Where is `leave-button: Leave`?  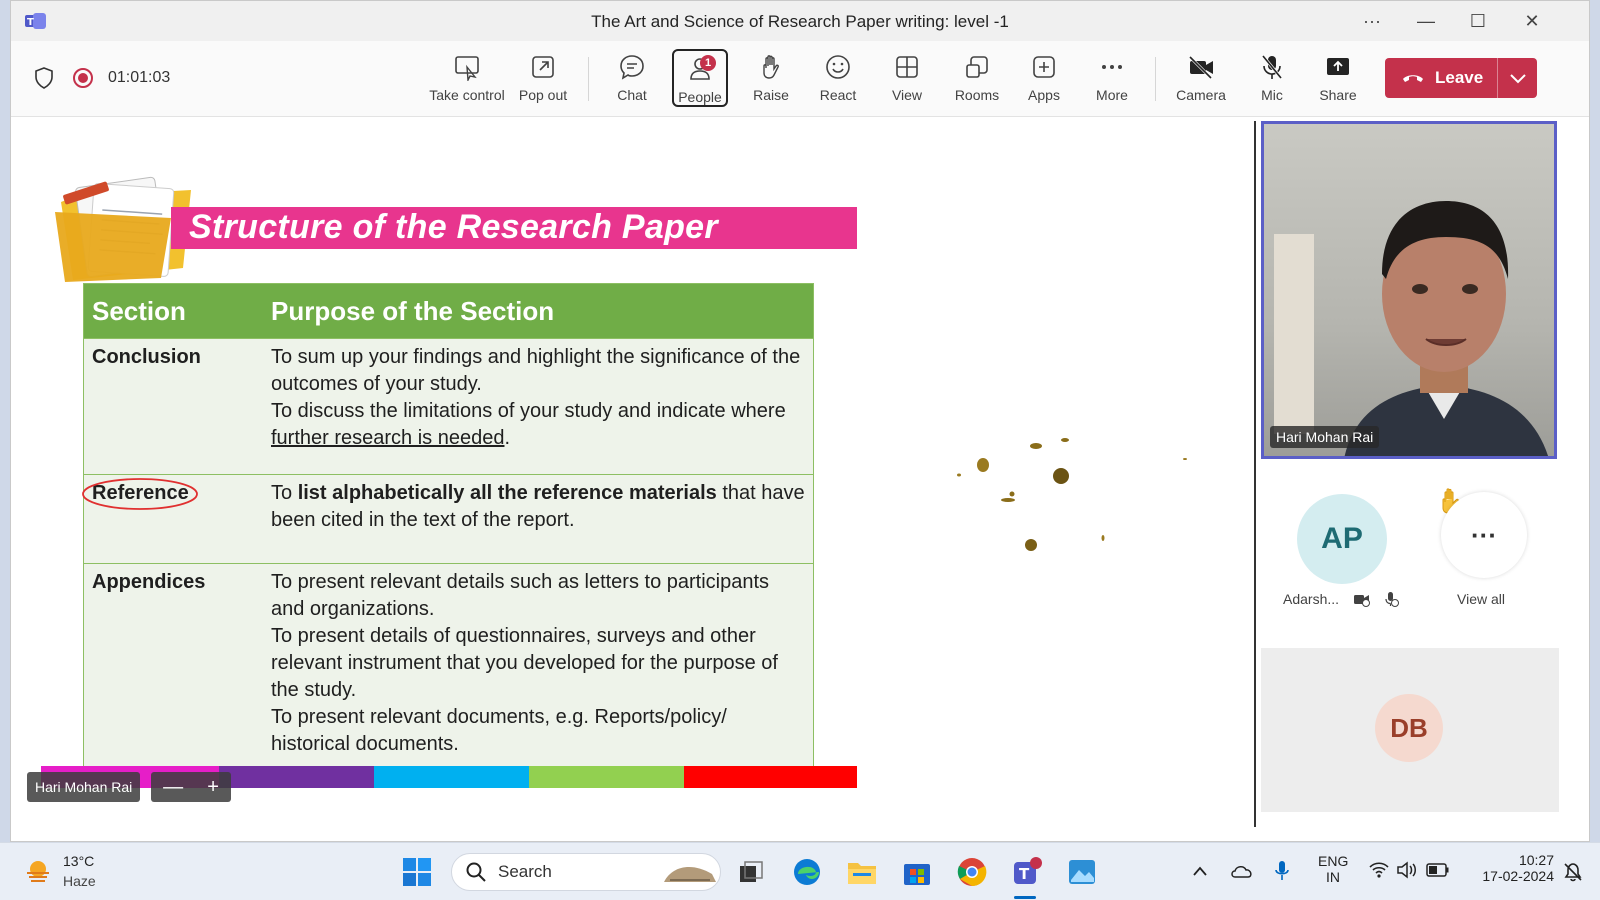 leave-button: Leave is located at coordinates (1441, 78).